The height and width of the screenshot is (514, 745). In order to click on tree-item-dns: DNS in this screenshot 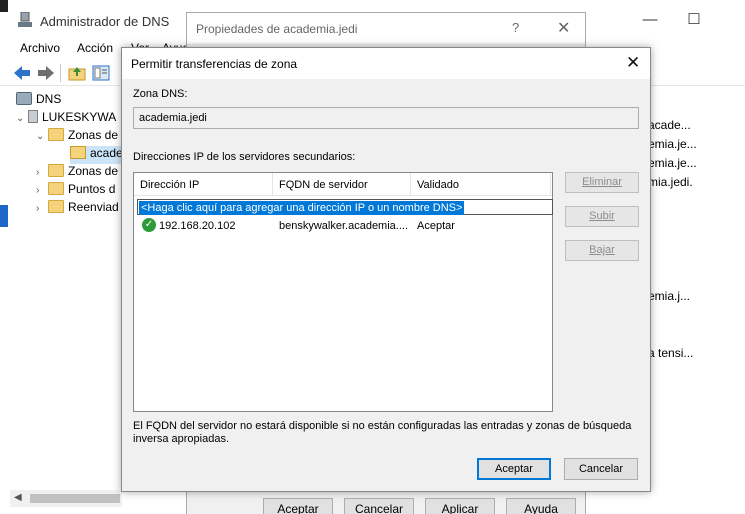, I will do `click(38, 101)`.